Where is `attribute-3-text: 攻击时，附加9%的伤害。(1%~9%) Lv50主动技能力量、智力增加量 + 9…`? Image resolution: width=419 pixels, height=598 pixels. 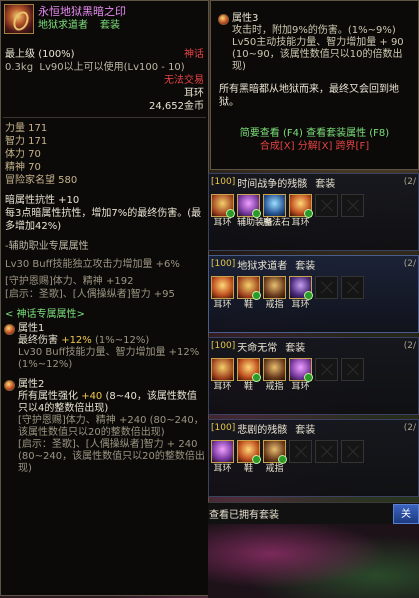
attribute-3-text: 攻击时，附加9%的伤害。(1%~9%) Lv50主动技能力量、智力增加量 + 9… is located at coordinates (318, 48).